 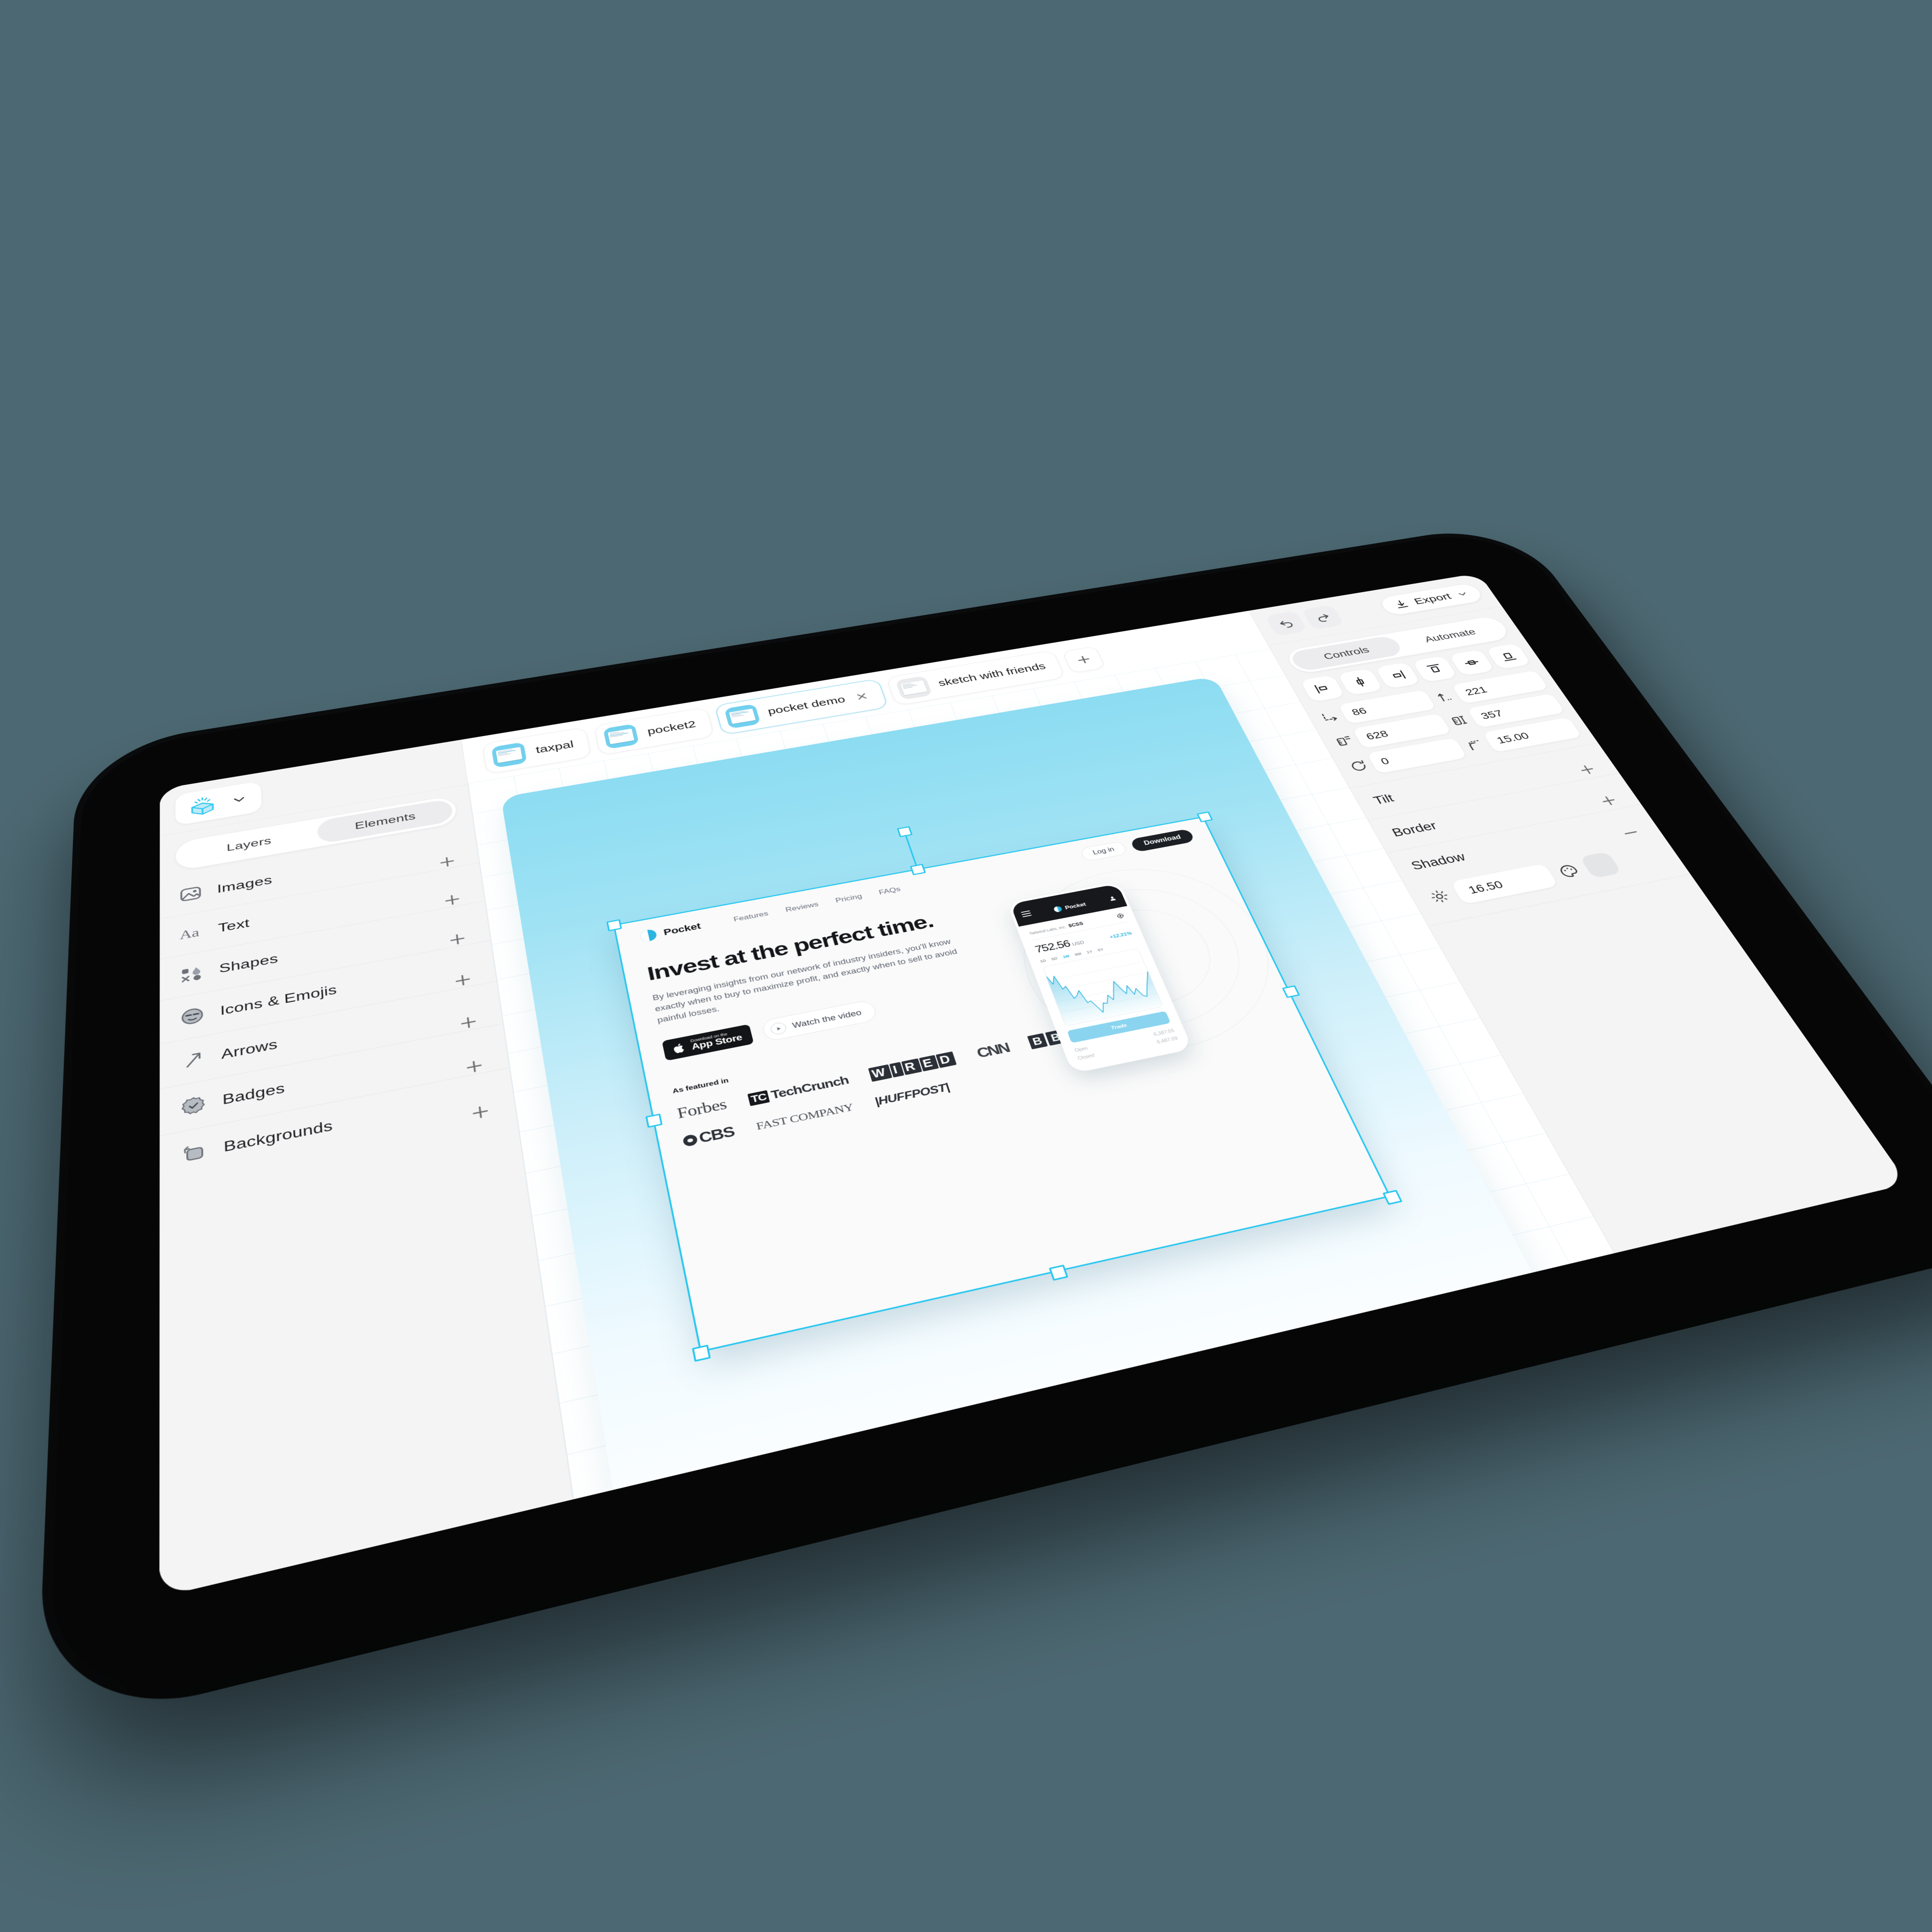 What do you see at coordinates (1066, 956) in the screenshot?
I see `timeframe-1m: 1M` at bounding box center [1066, 956].